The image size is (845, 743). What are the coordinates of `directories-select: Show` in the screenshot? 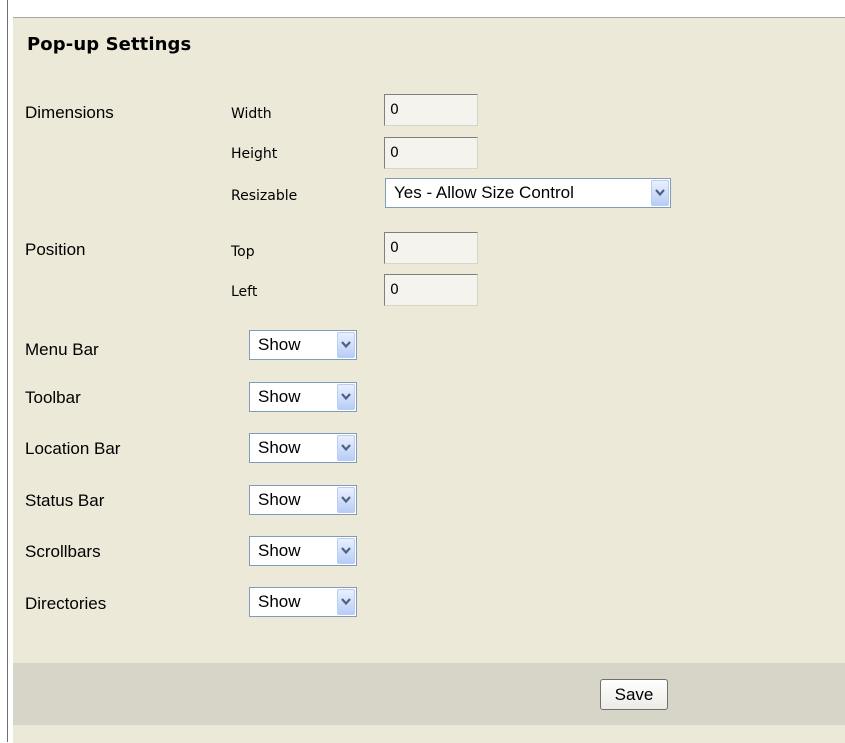 It's located at (303, 602).